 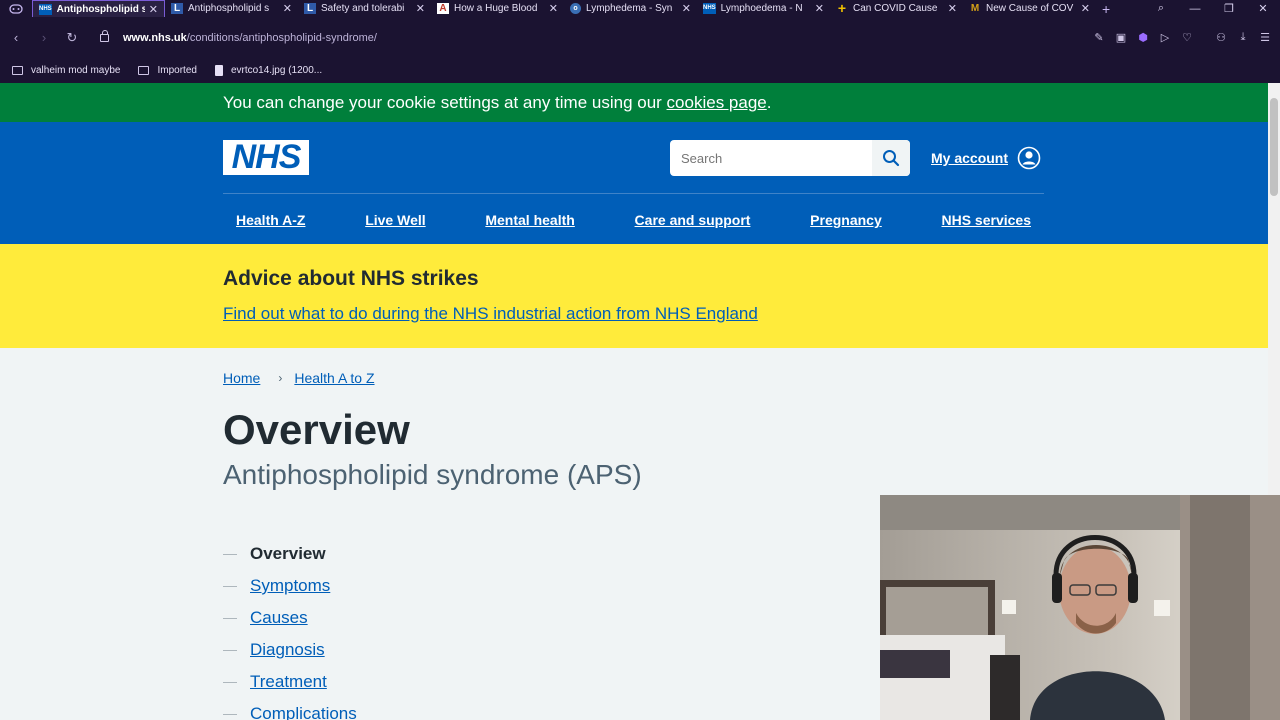 I want to click on logo-text: NHS, so click(x=266, y=157).